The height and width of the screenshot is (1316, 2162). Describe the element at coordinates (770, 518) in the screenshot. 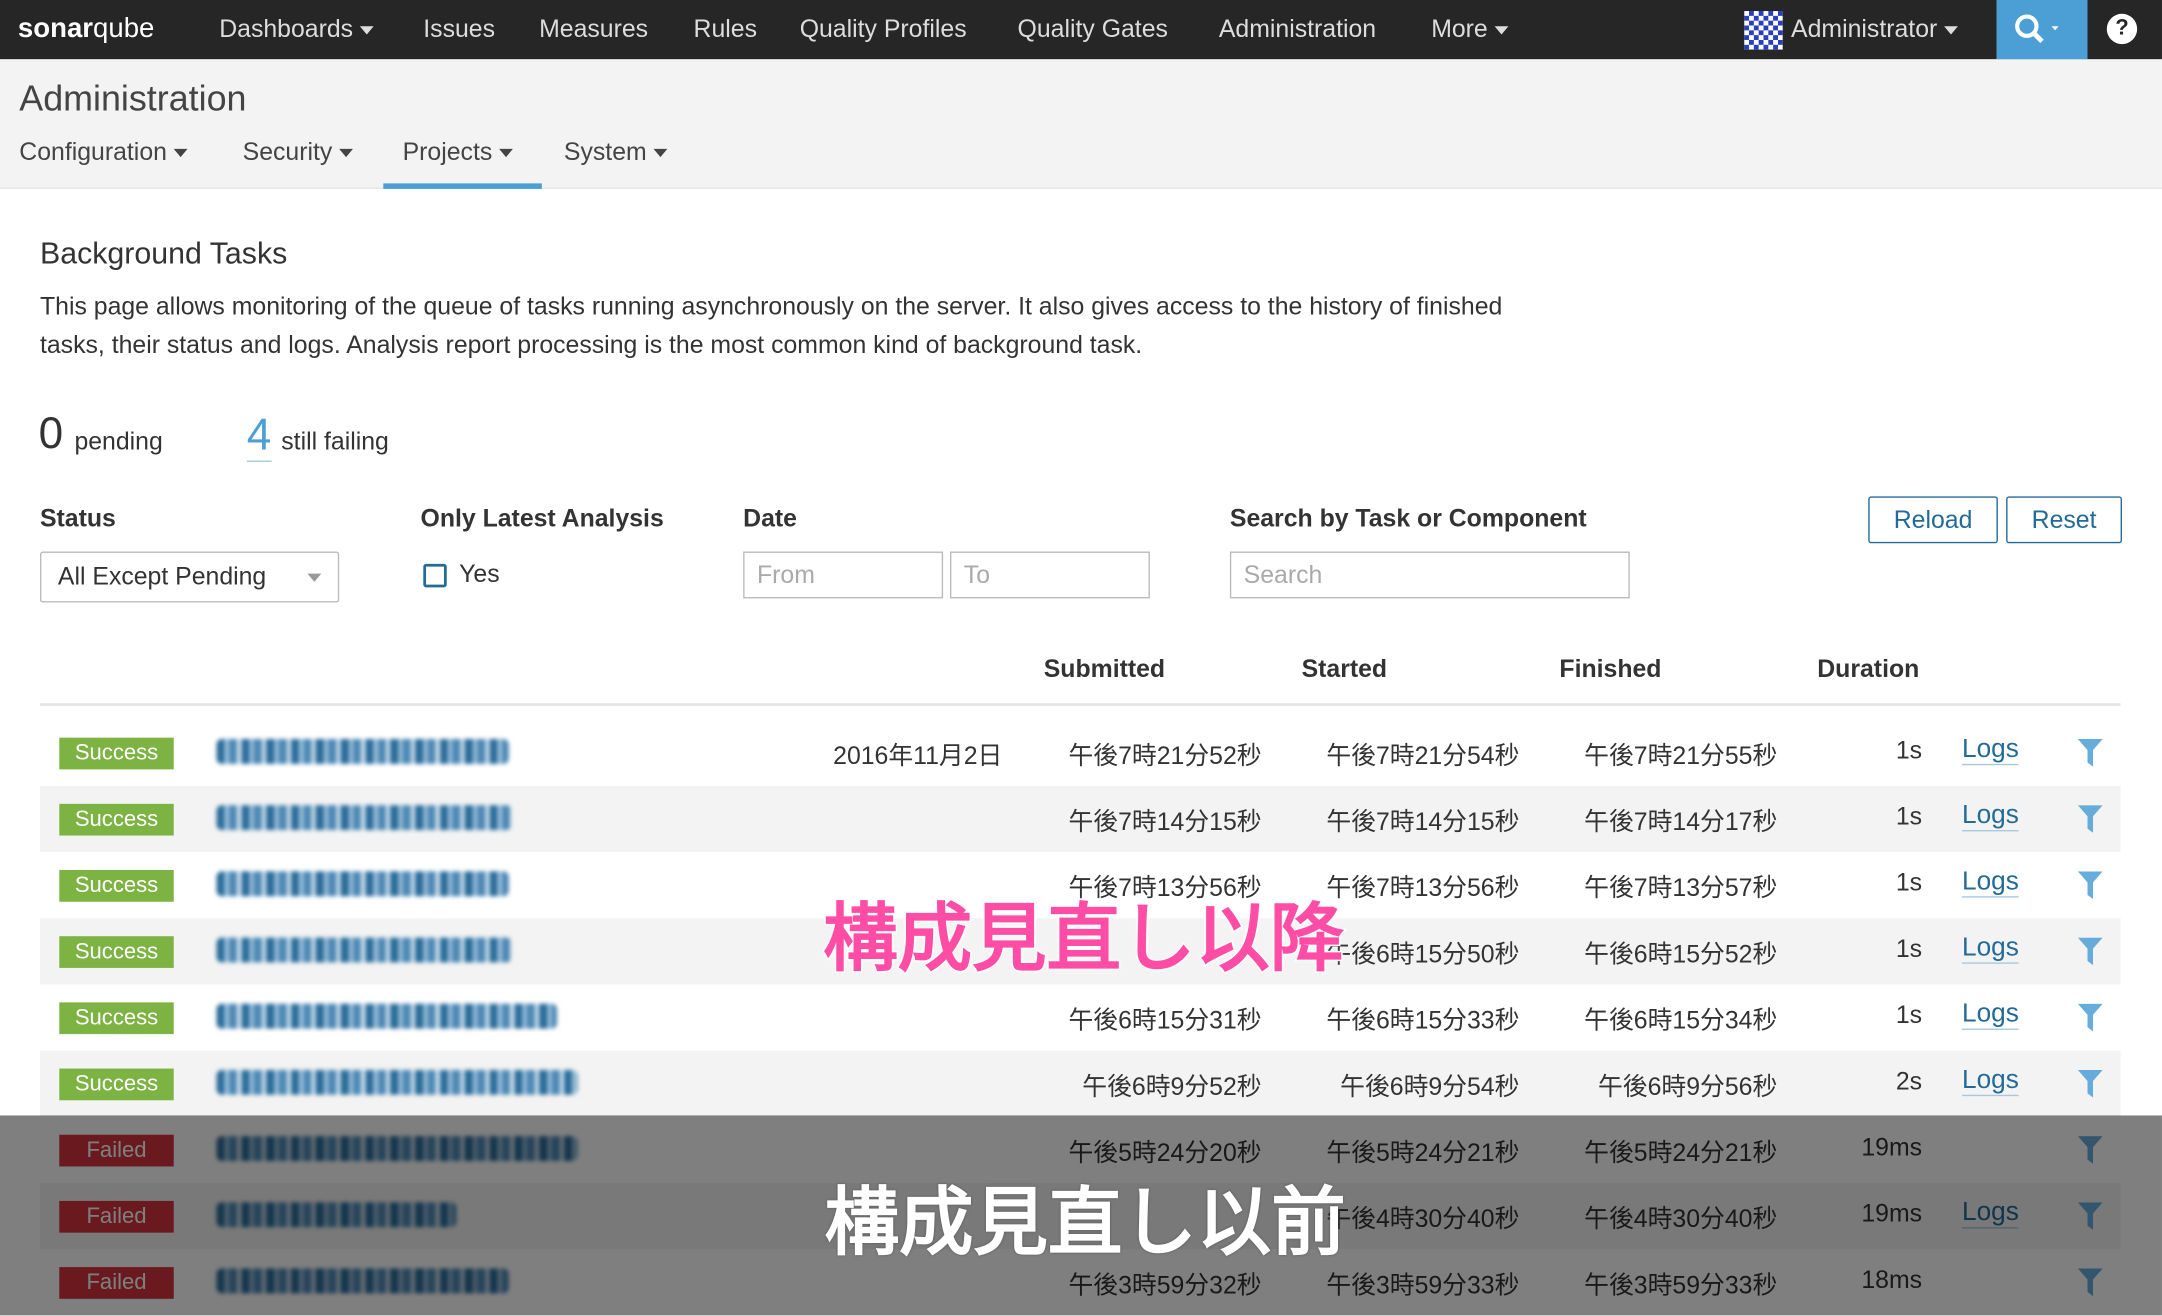

I see `date-label: Date` at that location.